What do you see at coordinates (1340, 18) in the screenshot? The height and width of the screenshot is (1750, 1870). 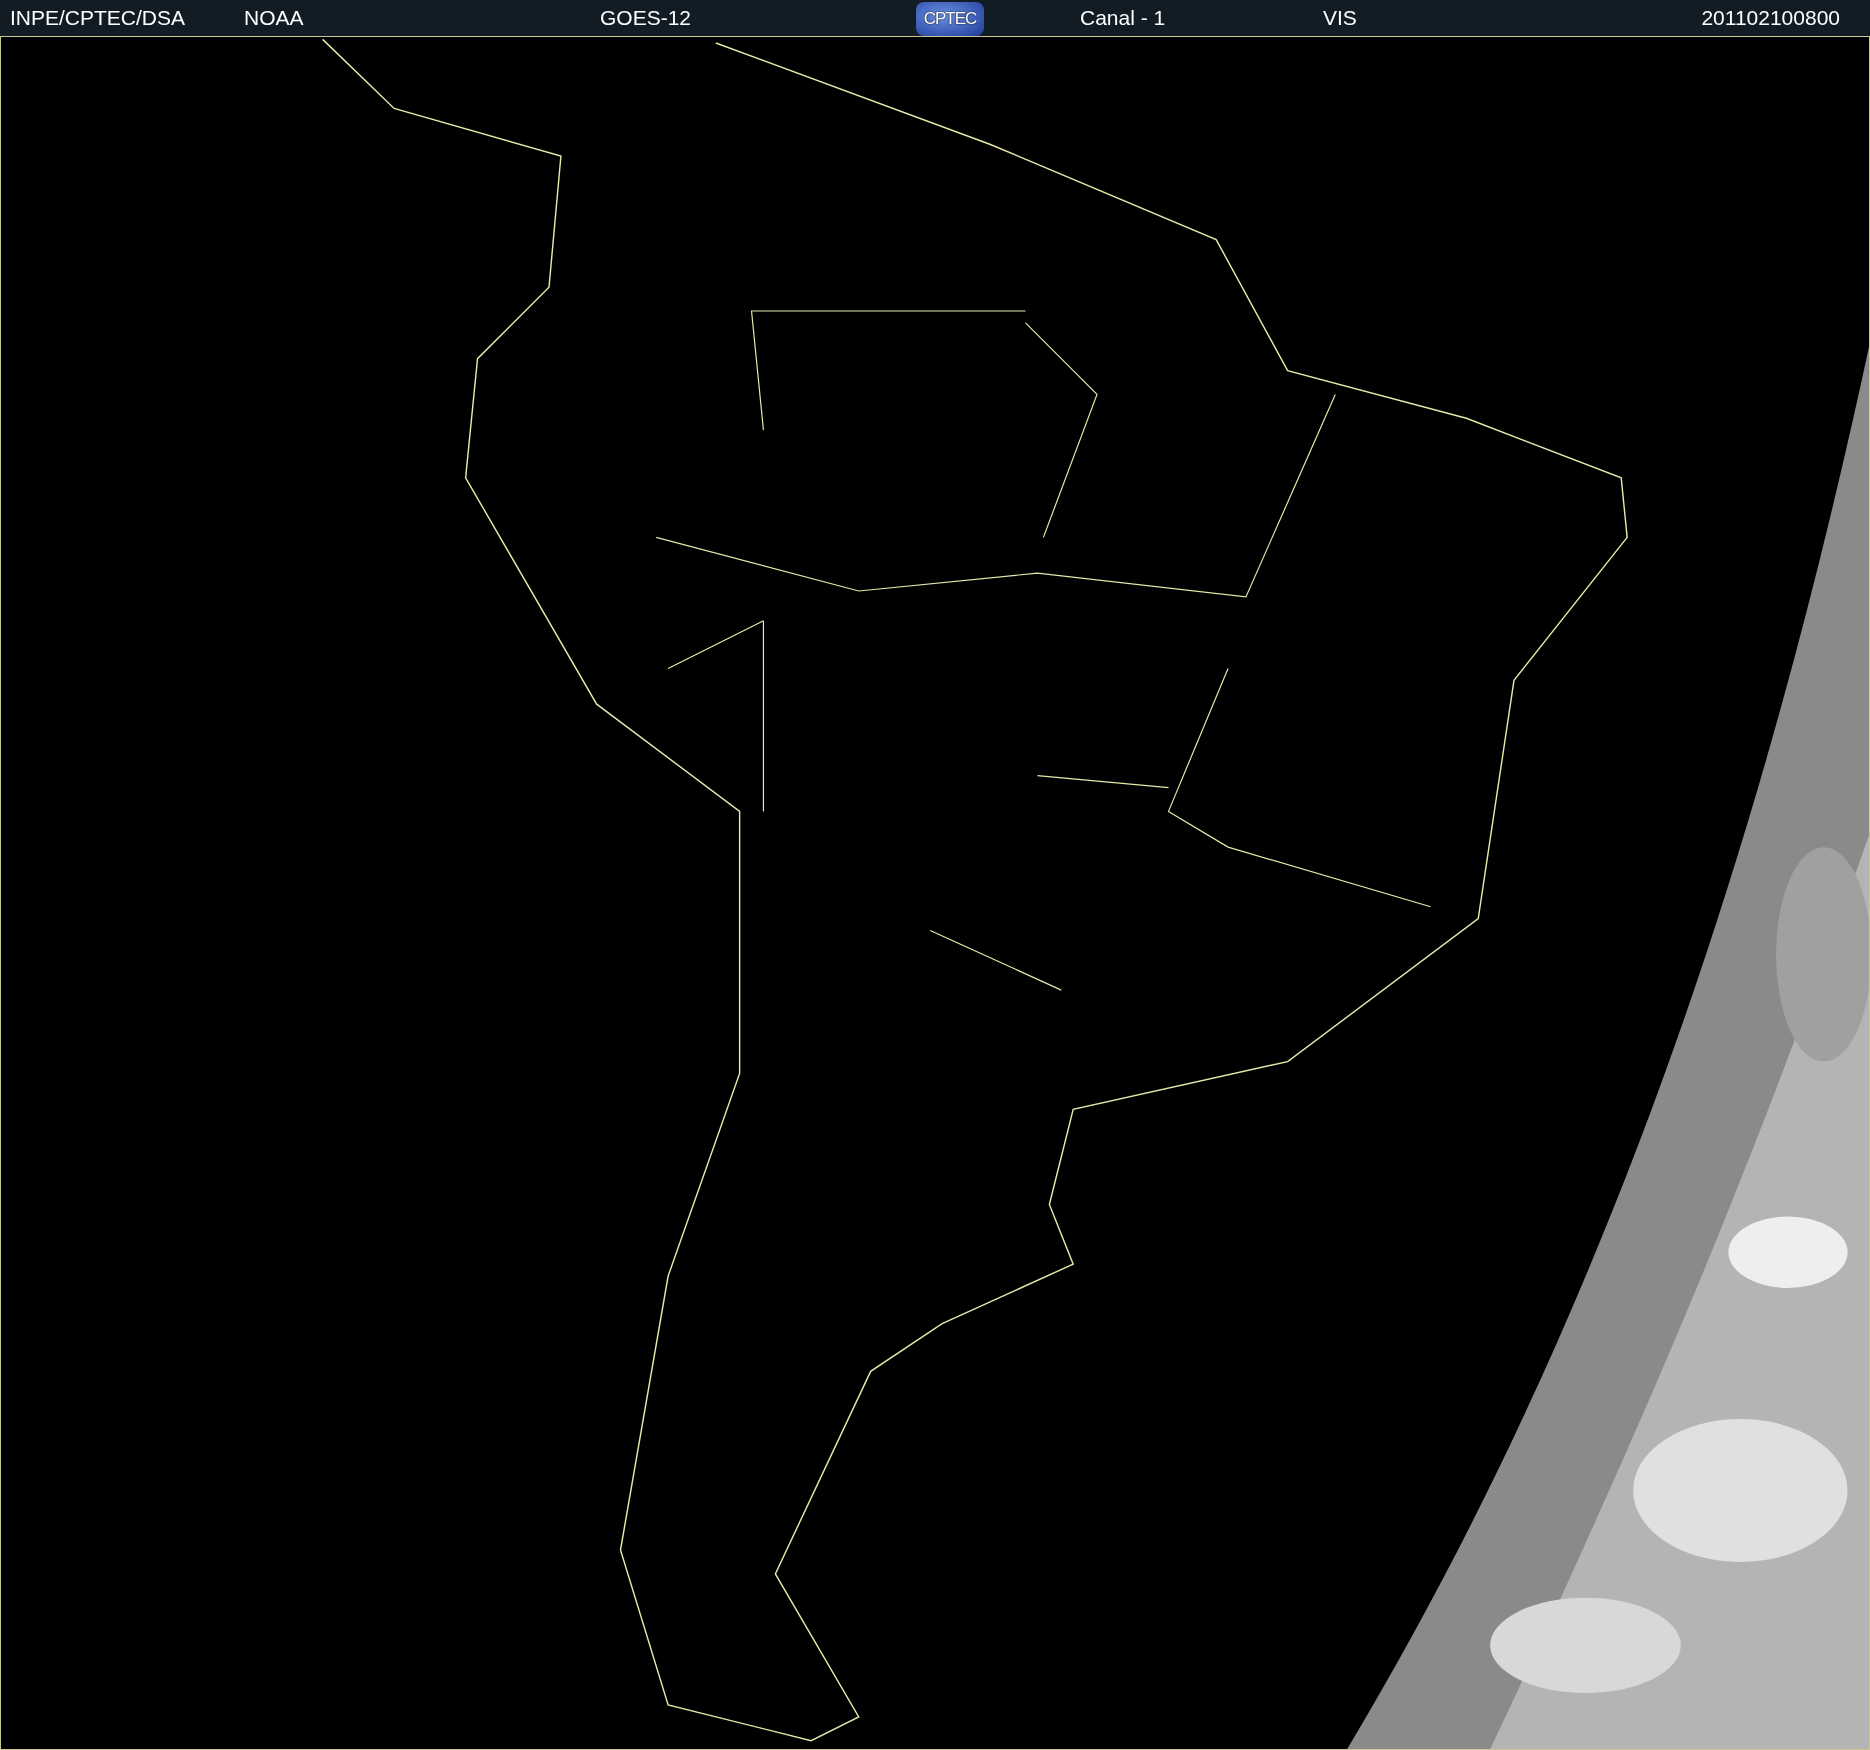 I see `header-label: VIS` at bounding box center [1340, 18].